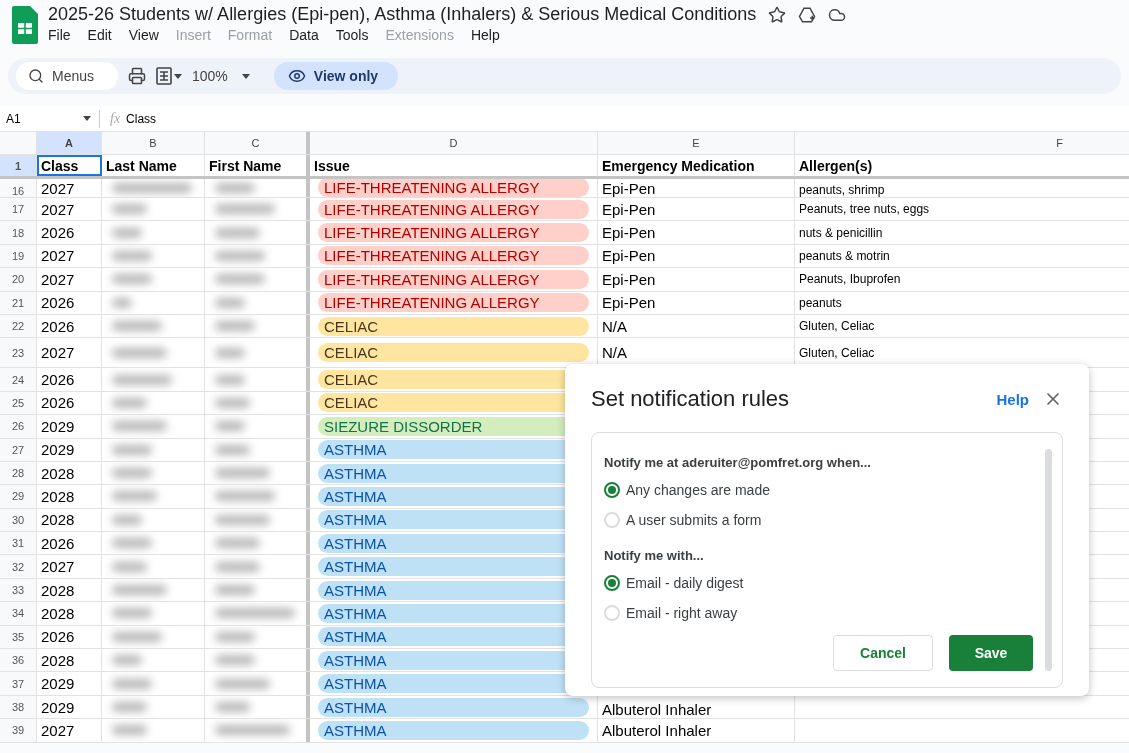 The width and height of the screenshot is (1129, 753). What do you see at coordinates (64, 35) in the screenshot?
I see `menu-item: File` at bounding box center [64, 35].